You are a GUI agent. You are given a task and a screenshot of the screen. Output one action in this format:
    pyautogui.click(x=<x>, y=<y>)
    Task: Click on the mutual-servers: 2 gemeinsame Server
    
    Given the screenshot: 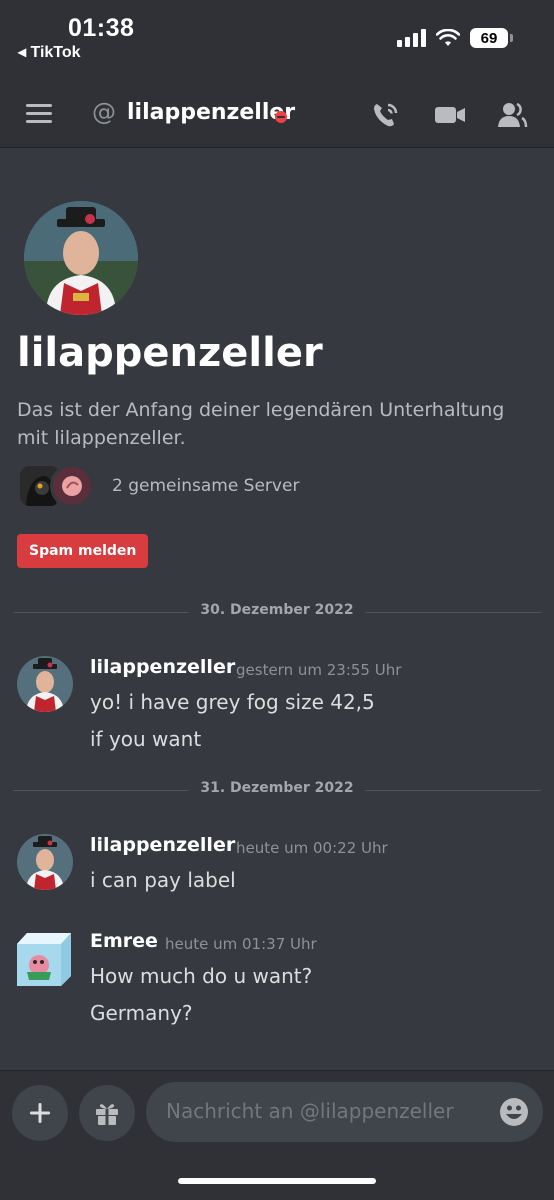 What is the action you would take?
    pyautogui.click(x=159, y=486)
    